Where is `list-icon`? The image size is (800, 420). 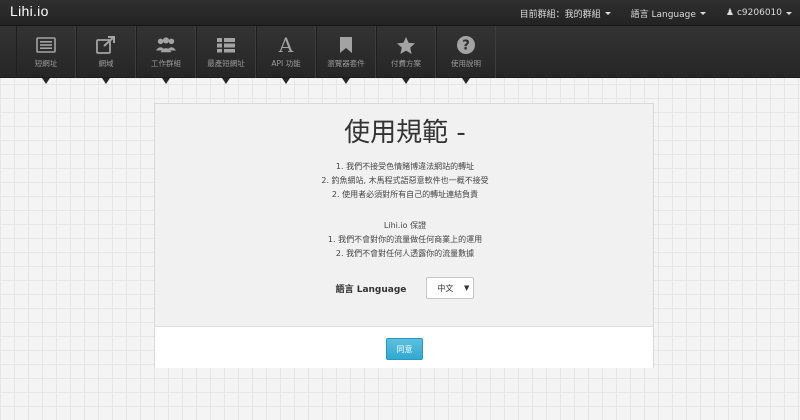 list-icon is located at coordinates (46, 45).